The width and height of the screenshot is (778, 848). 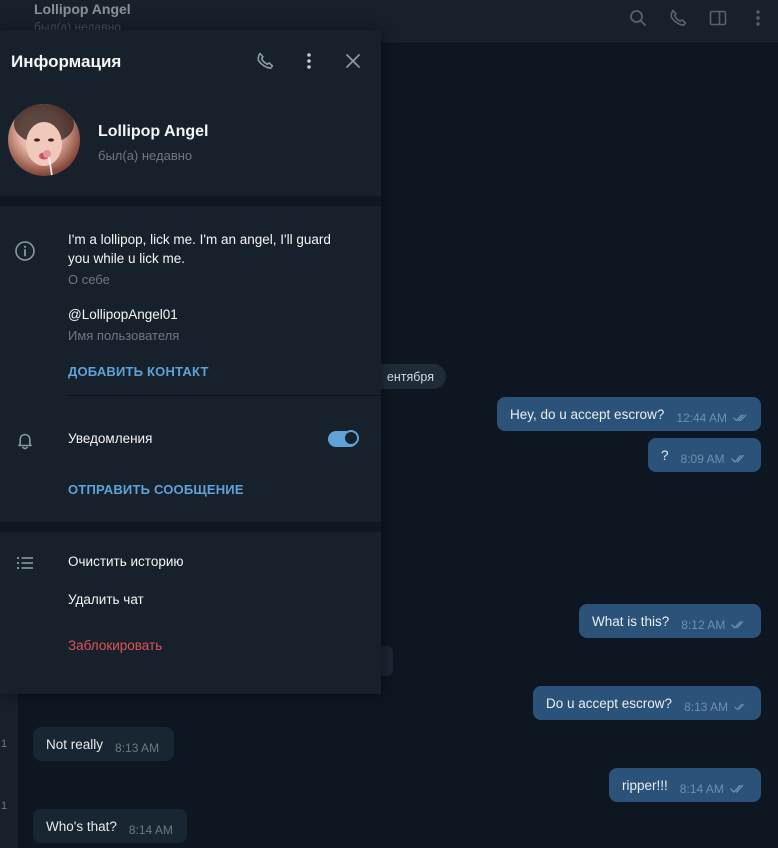 I want to click on profile-status: был(а) недавно, so click(x=145, y=155).